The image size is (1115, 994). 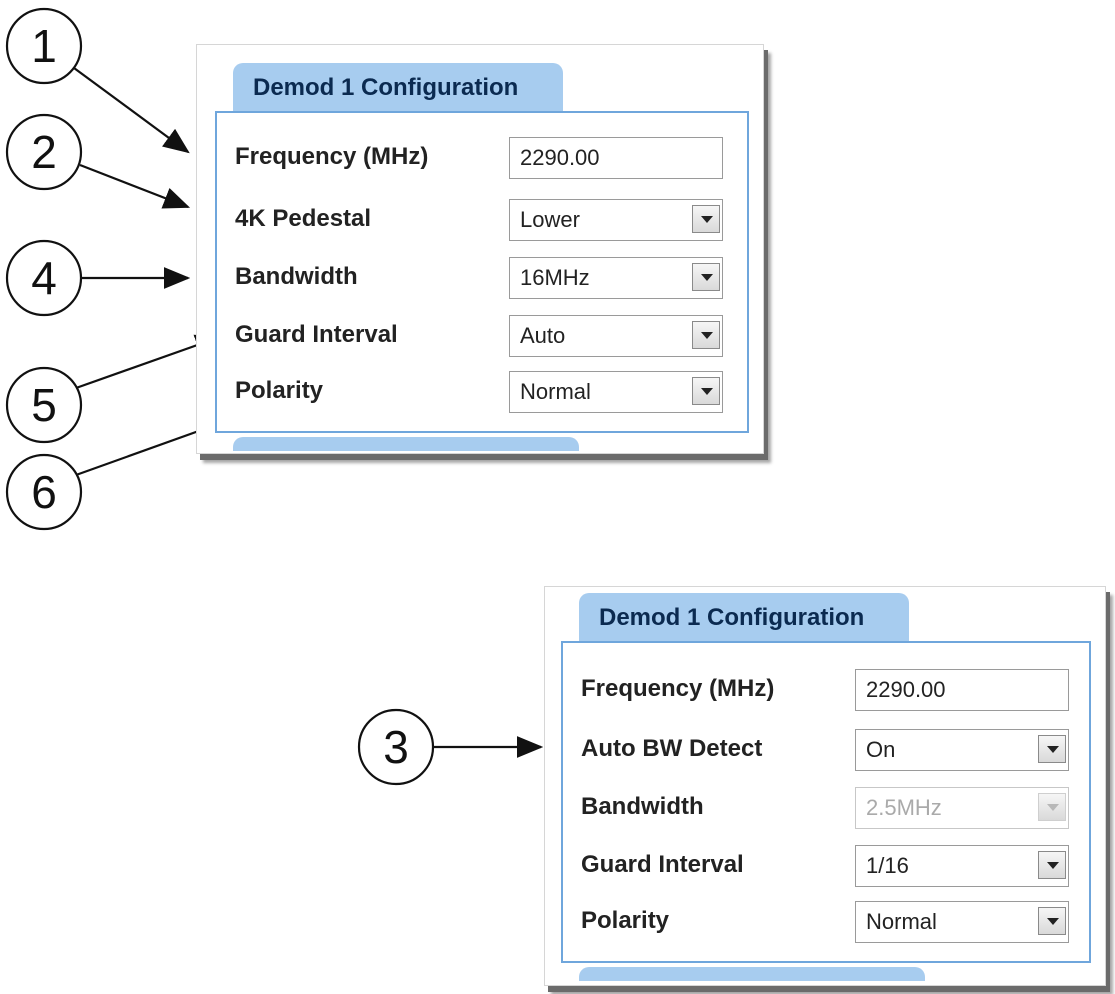 I want to click on pedestal-row: 4K Pedestal Lower, so click(x=483, y=222).